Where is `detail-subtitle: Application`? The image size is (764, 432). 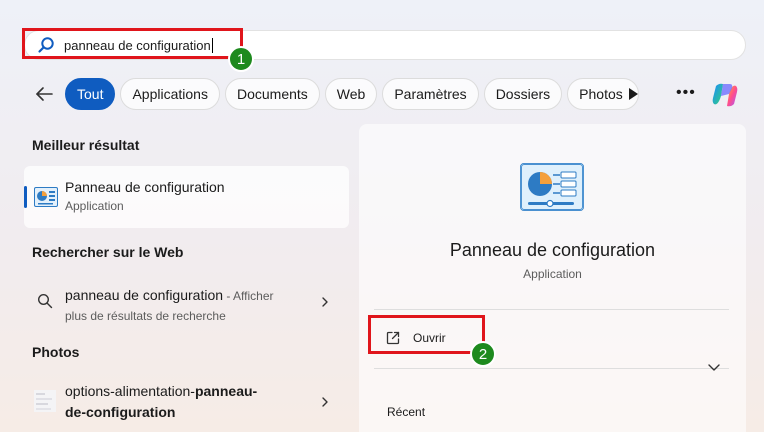 detail-subtitle: Application is located at coordinates (552, 274).